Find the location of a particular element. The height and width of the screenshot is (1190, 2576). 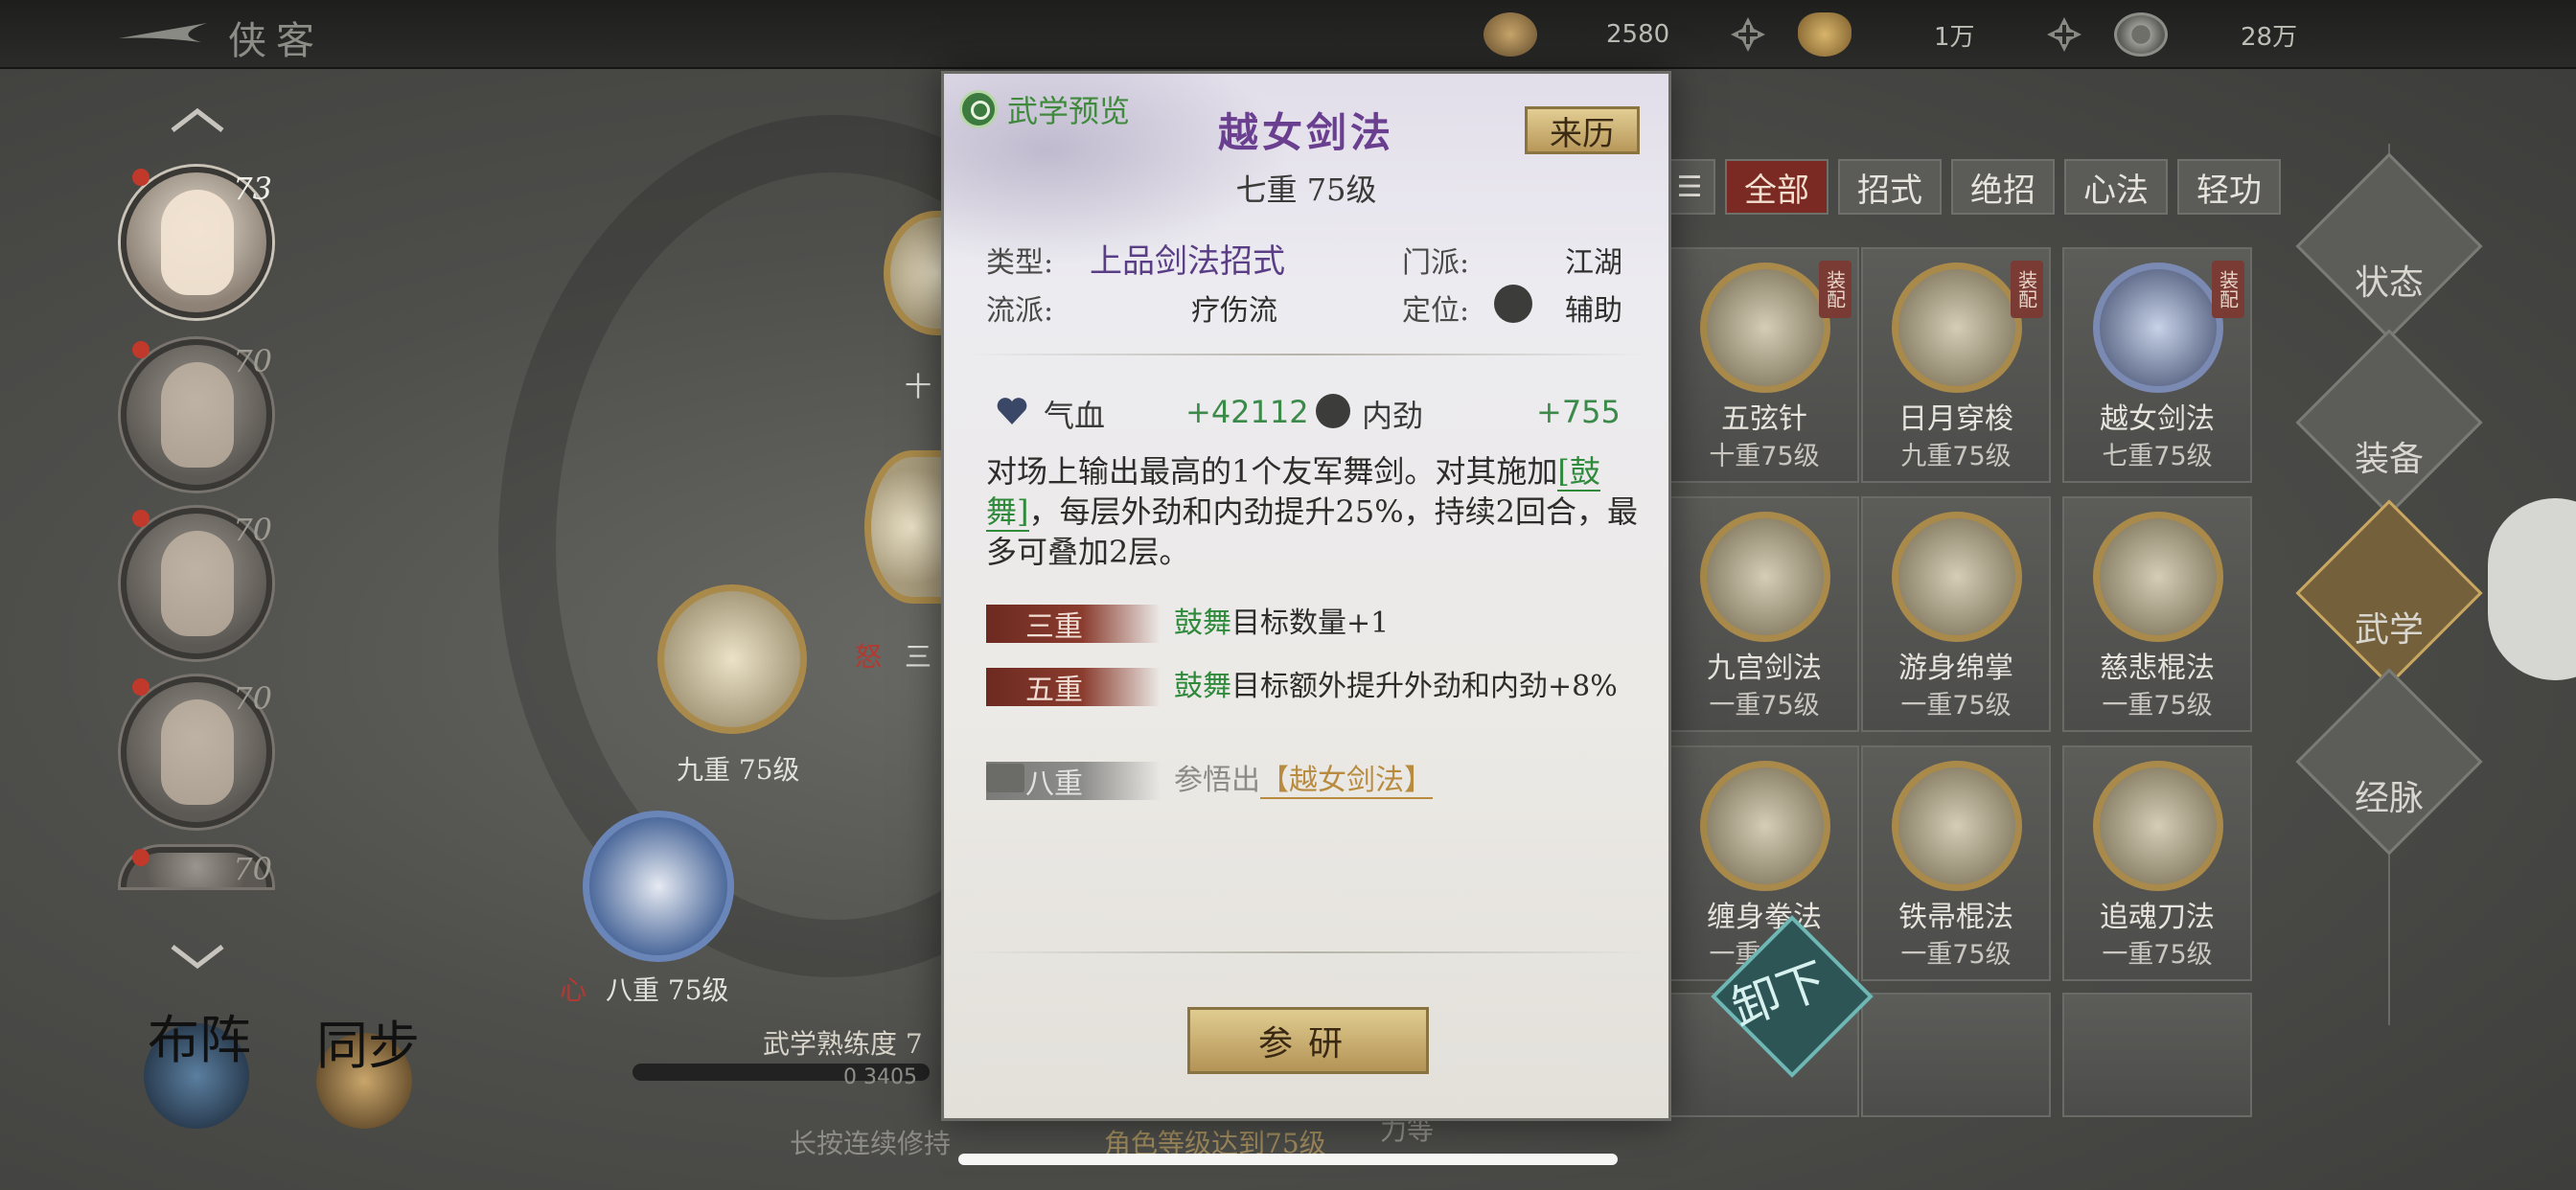

skill-node-top-label: 十 is located at coordinates (918, 387).